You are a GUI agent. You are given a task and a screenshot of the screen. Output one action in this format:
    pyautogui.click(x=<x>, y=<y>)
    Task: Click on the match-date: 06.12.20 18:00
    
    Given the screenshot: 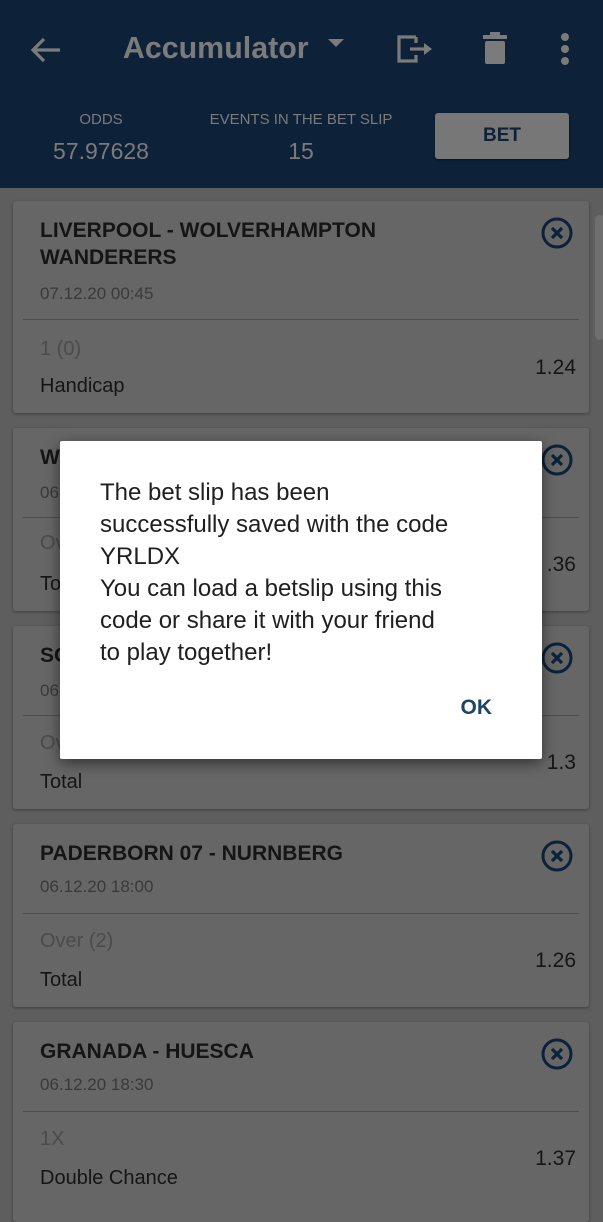 What is the action you would take?
    pyautogui.click(x=97, y=886)
    